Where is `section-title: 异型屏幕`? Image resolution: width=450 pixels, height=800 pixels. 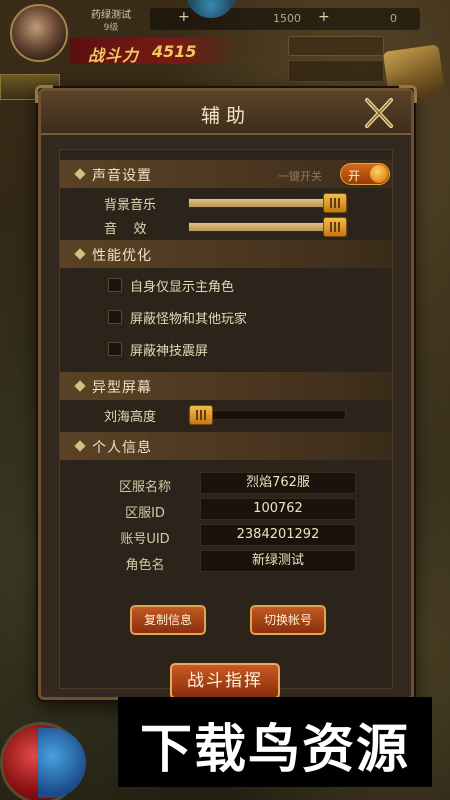
section-title: 异型屏幕 is located at coordinates (122, 388).